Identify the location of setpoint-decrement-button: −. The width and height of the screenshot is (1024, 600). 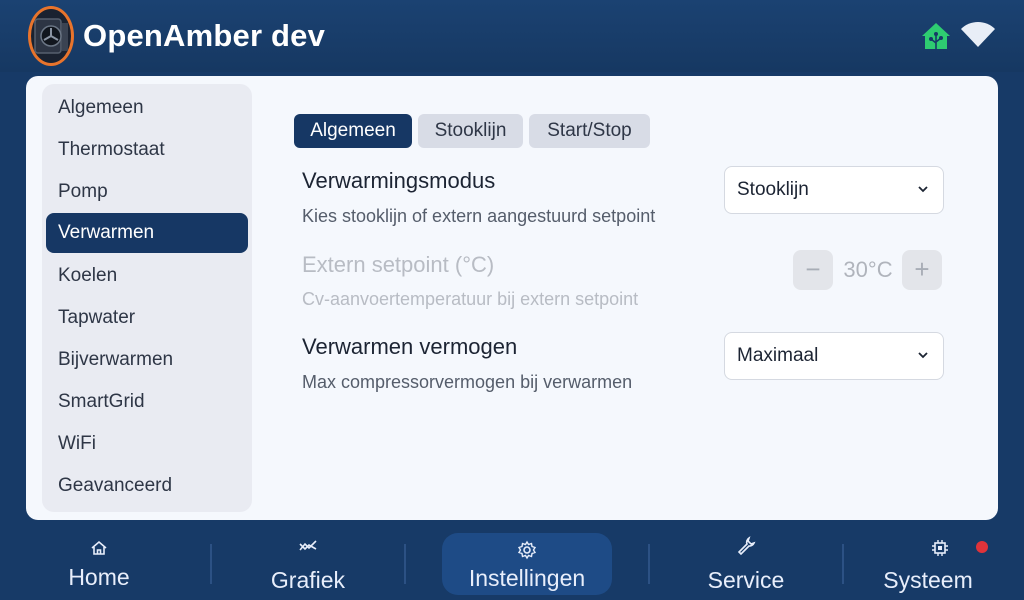
(813, 270).